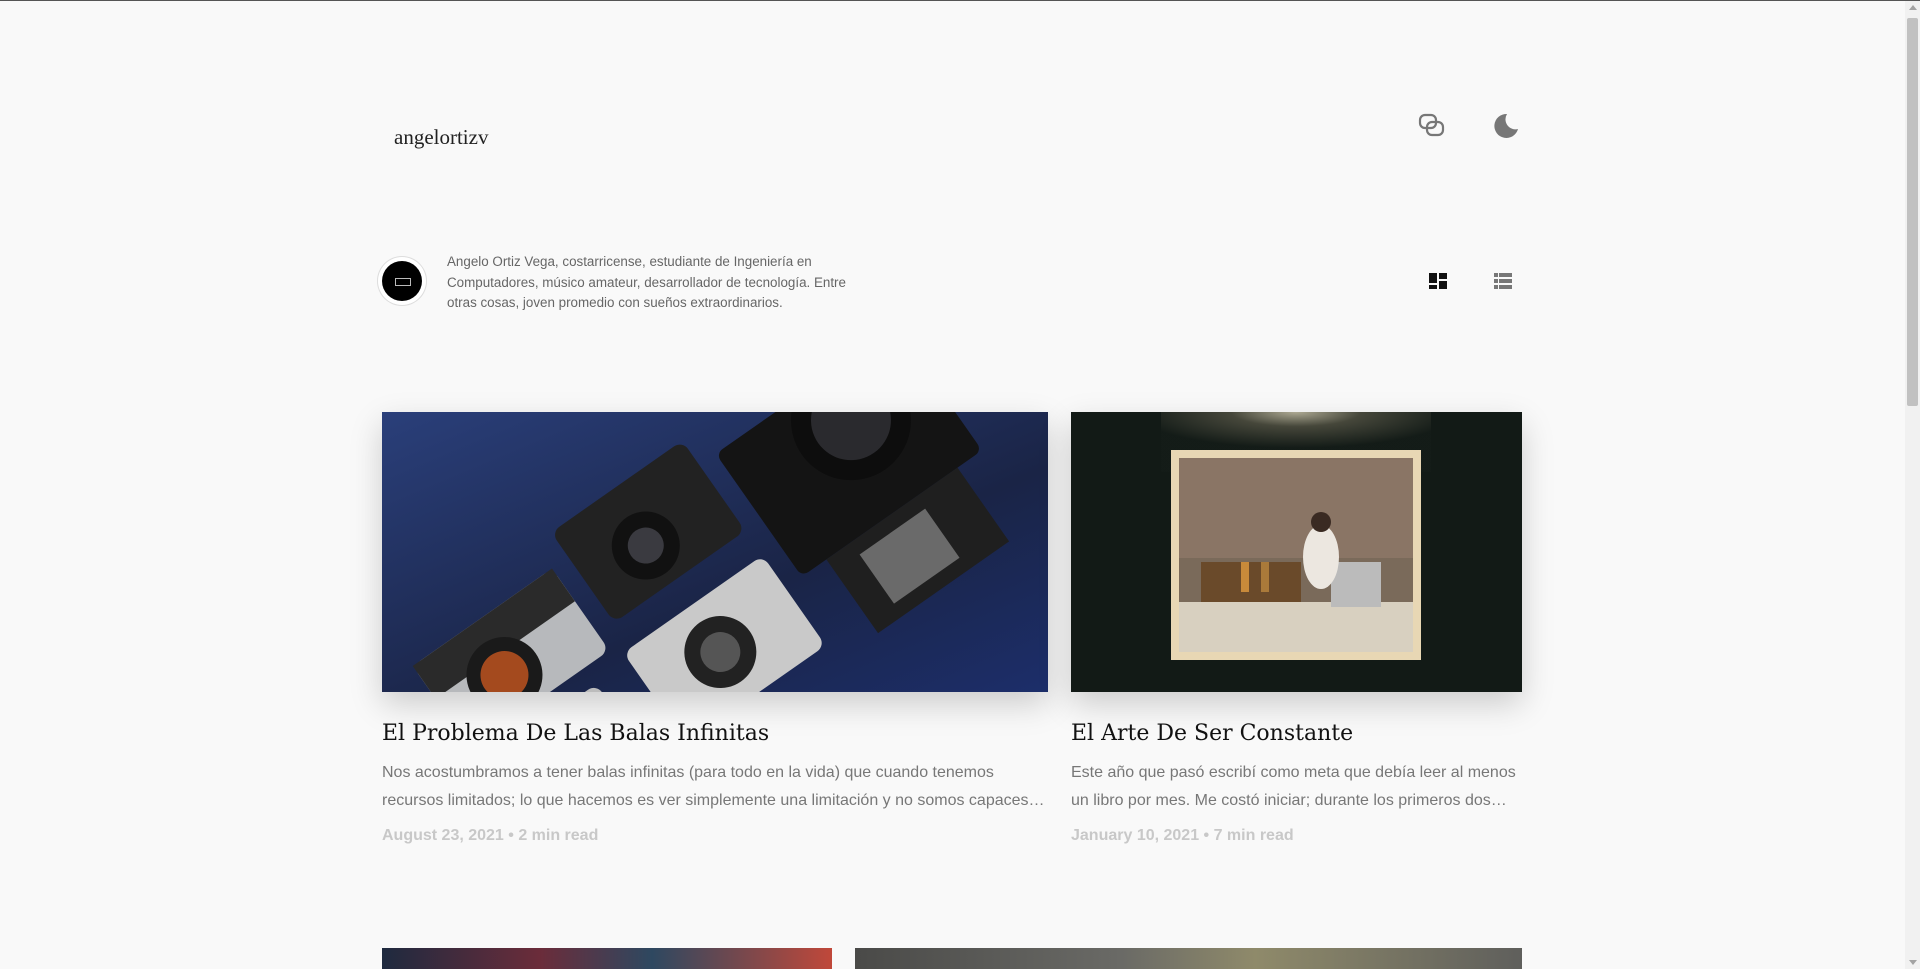 The image size is (1920, 969). I want to click on avatar, so click(402, 281).